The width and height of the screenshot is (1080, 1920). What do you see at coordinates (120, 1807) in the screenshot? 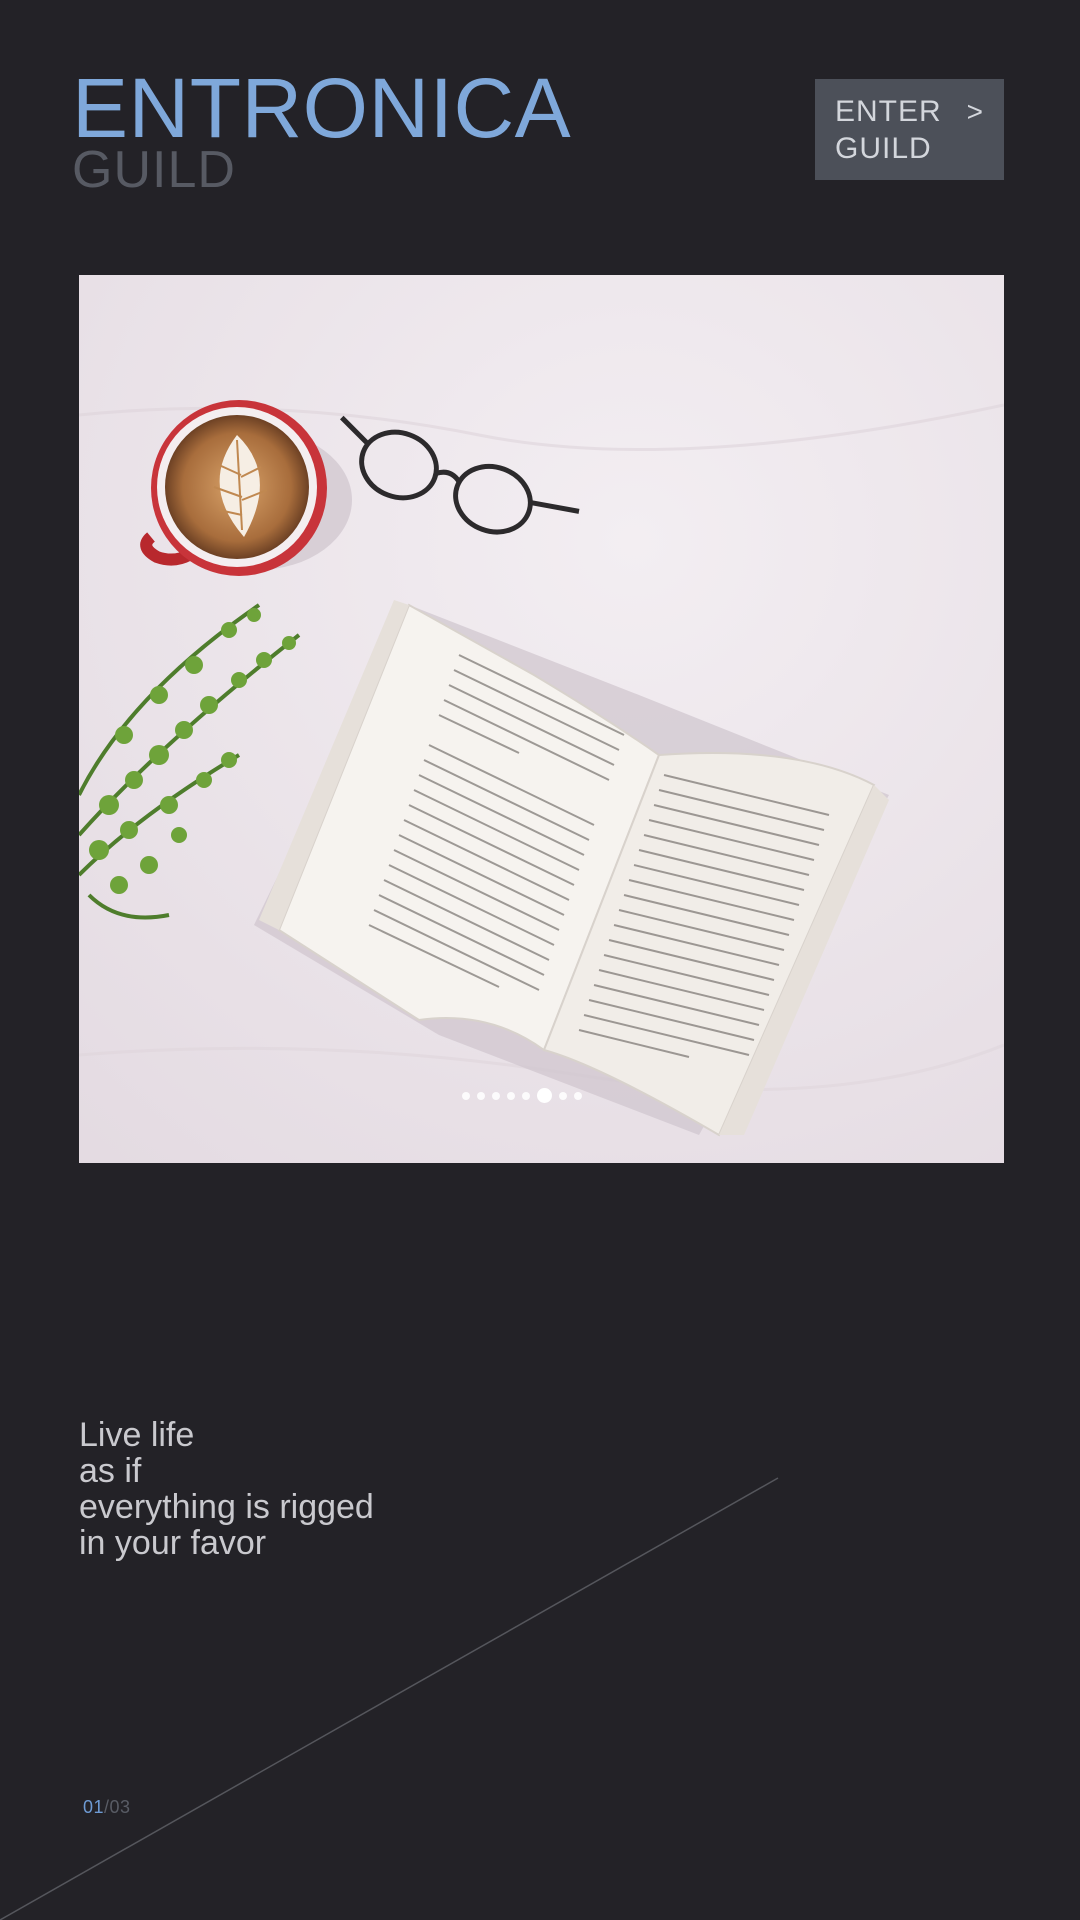
I see `pager-total: 03` at bounding box center [120, 1807].